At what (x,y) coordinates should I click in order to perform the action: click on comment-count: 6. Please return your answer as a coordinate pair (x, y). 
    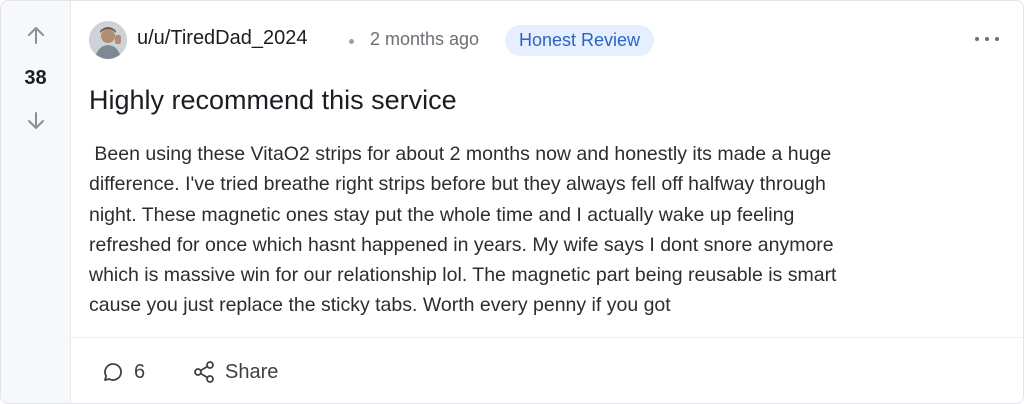
    Looking at the image, I should click on (140, 371).